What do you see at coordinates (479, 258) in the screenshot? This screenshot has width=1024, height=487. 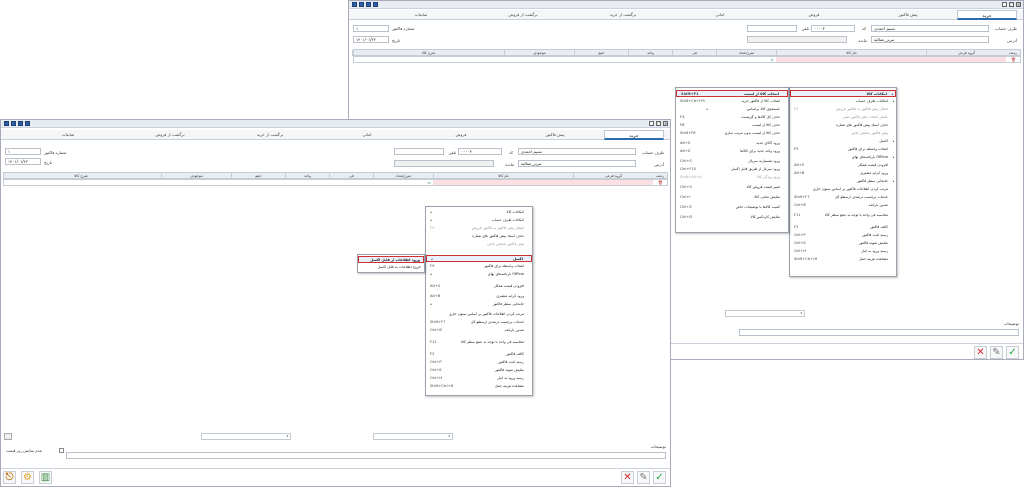 I see `menu-item-excel: اکسل ◂` at bounding box center [479, 258].